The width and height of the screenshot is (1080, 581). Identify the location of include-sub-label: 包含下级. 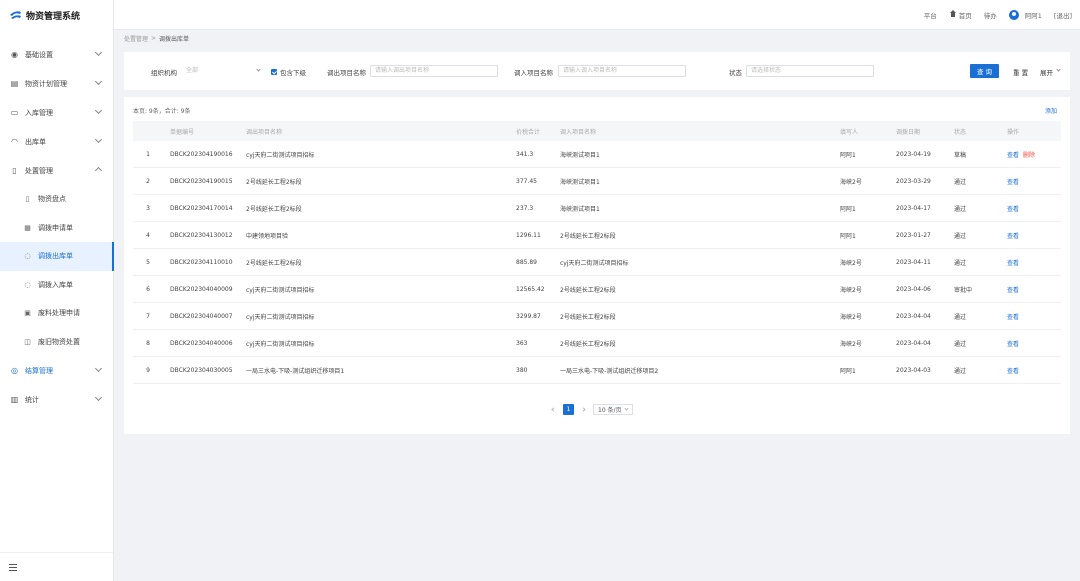
(293, 73).